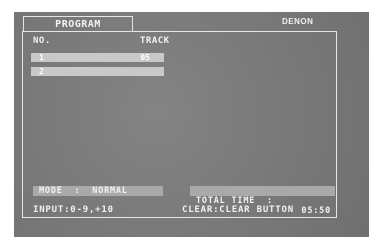 This screenshot has height=247, width=384. Describe the element at coordinates (97, 71) in the screenshot. I see `program-row-2: 2` at that location.